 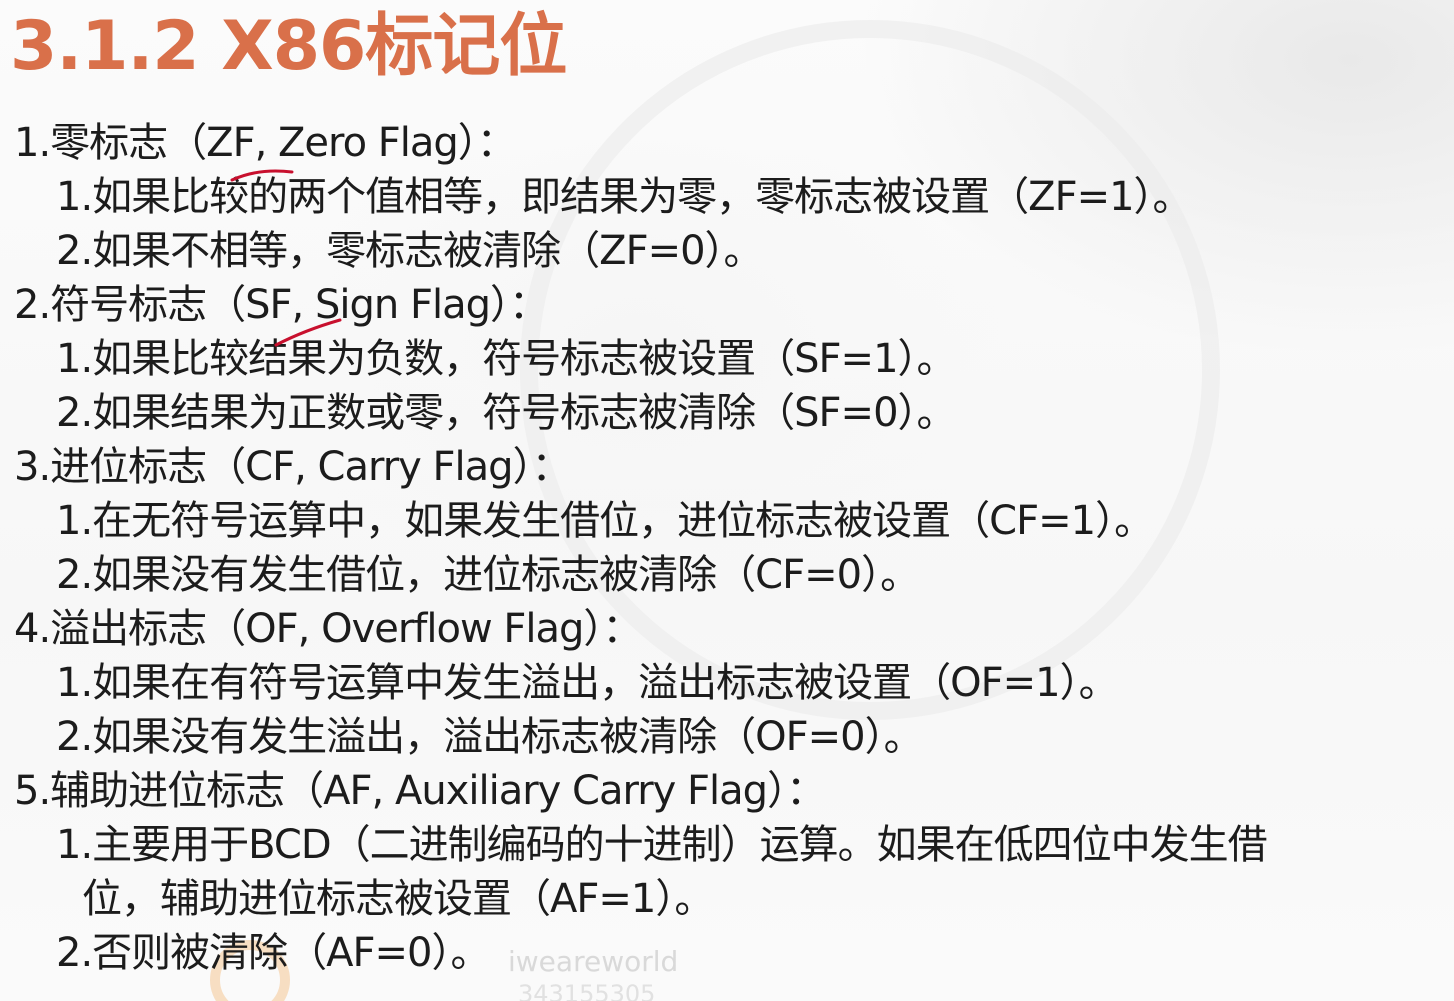 I want to click on watermark-name: iweareworld, so click(x=593, y=961).